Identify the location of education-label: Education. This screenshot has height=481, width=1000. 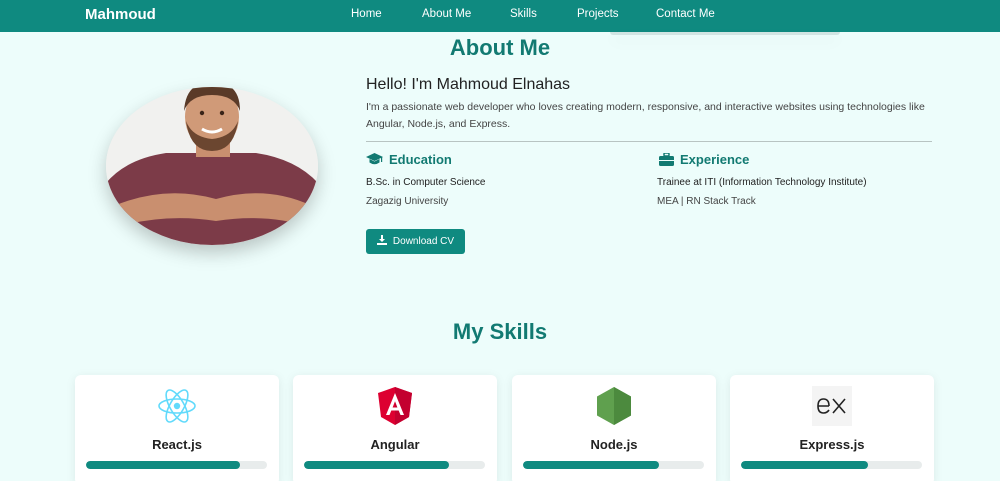
(420, 159).